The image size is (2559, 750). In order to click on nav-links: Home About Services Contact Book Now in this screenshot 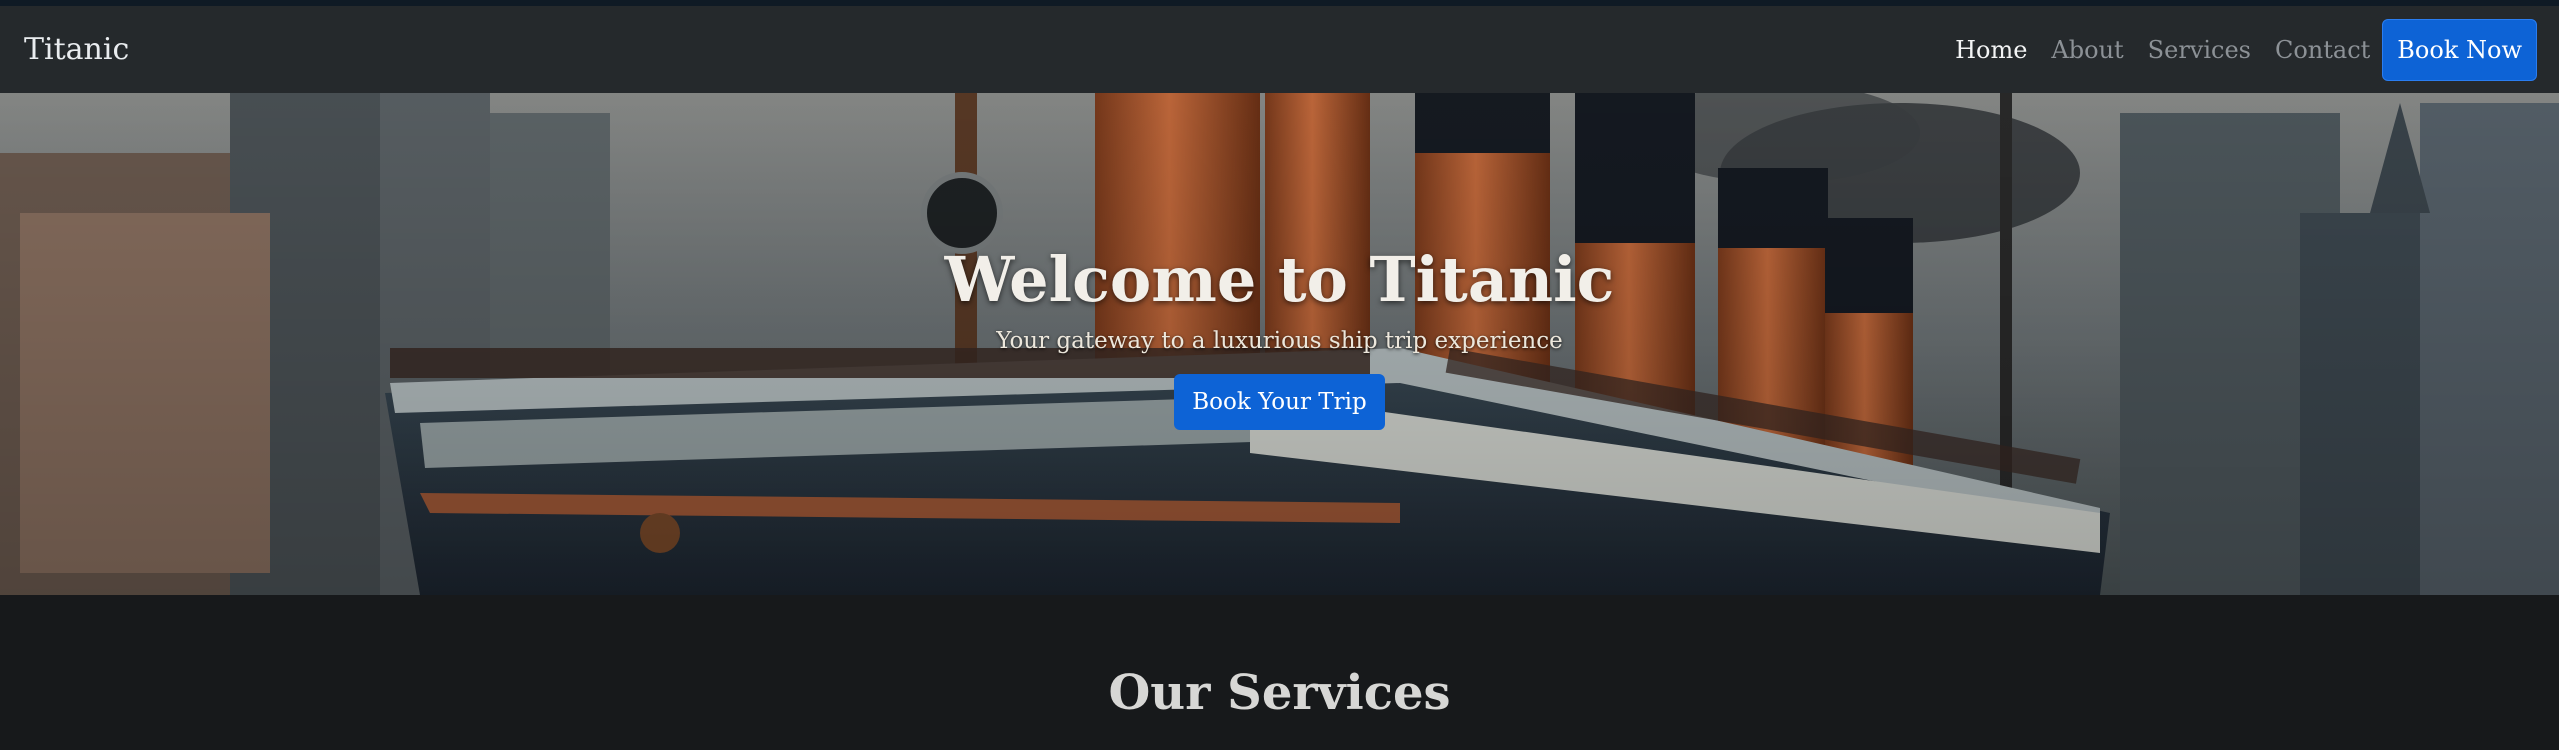, I will do `click(2234, 49)`.